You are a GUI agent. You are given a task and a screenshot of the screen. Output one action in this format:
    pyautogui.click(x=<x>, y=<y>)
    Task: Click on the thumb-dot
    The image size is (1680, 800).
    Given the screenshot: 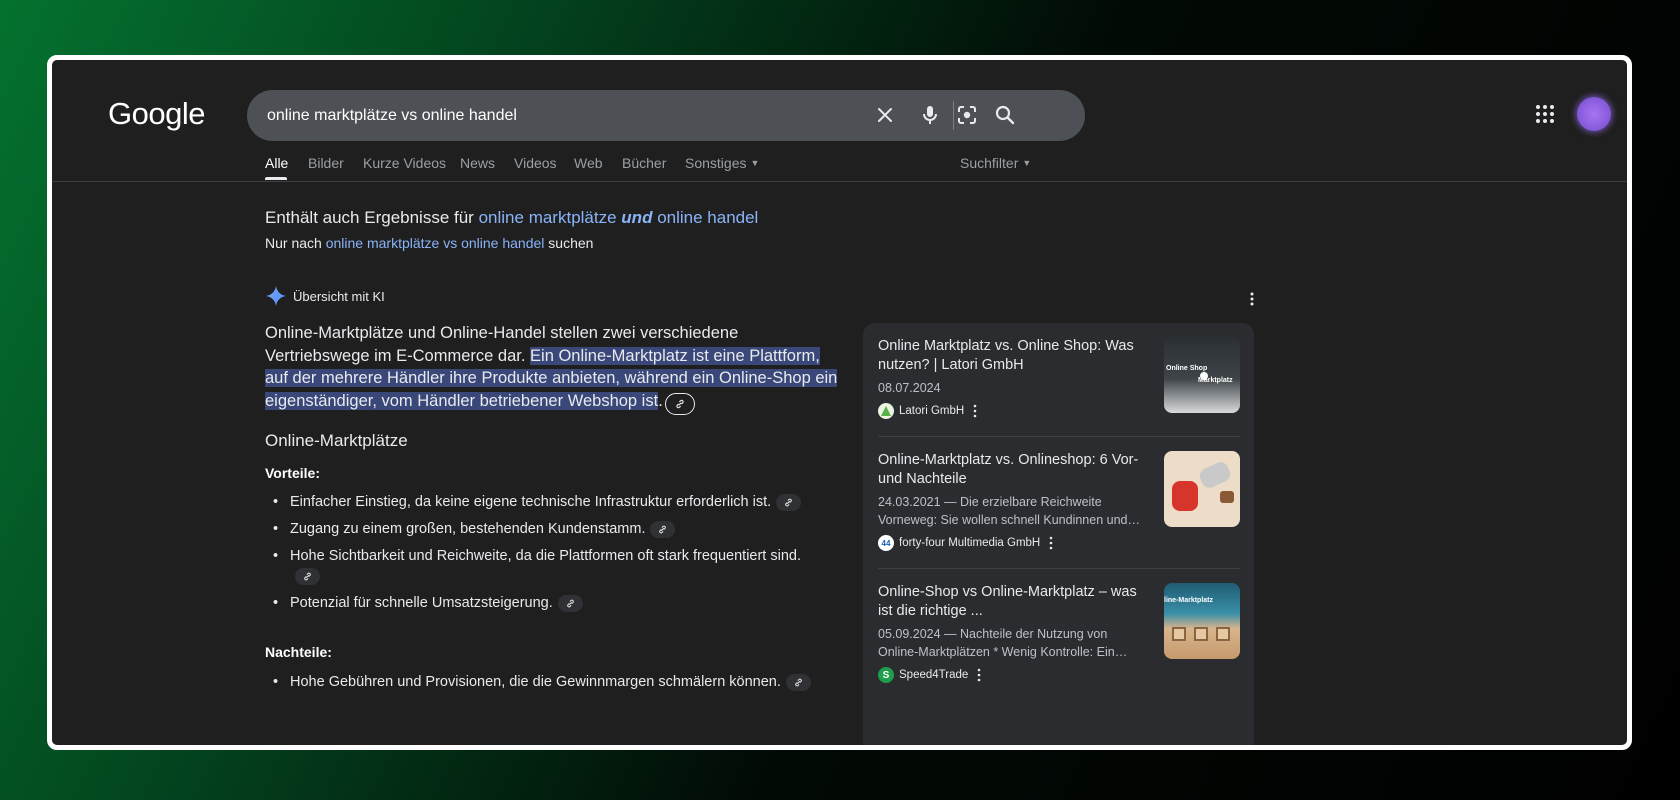 What is the action you would take?
    pyautogui.click(x=1204, y=376)
    